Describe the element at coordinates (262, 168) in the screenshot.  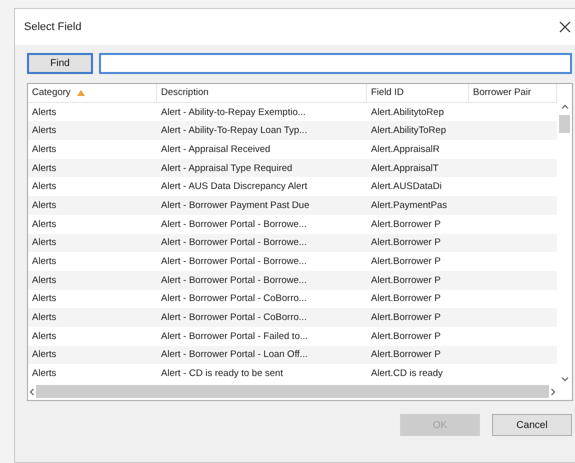
I see `table-cell: Alert - Appraisal Type Required` at that location.